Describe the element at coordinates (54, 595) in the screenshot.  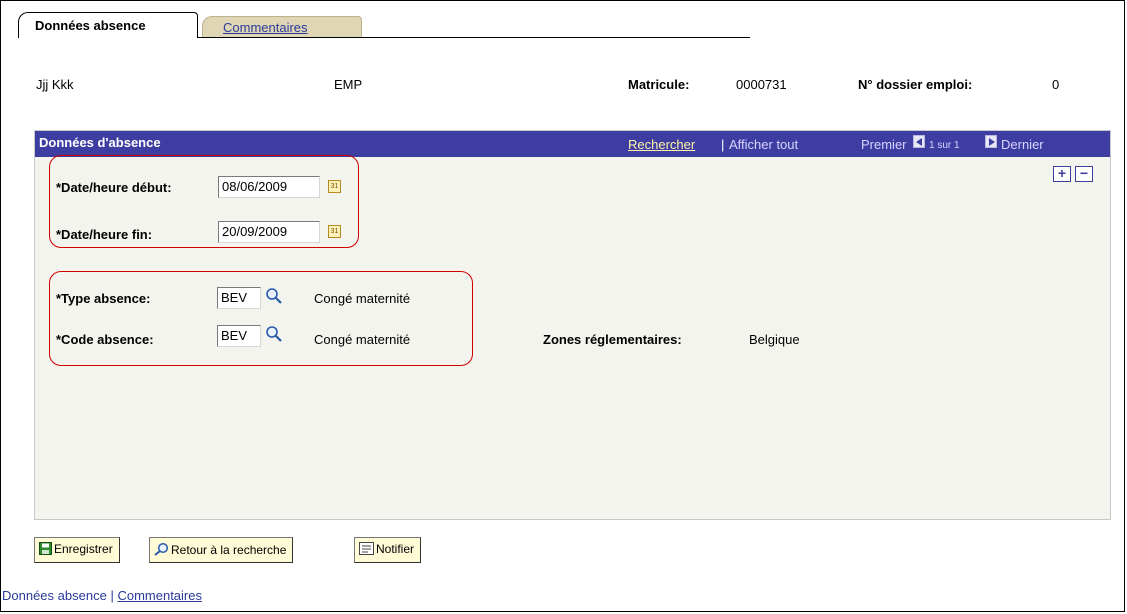
I see `footer-link-donnees-absence: Données absence` at that location.